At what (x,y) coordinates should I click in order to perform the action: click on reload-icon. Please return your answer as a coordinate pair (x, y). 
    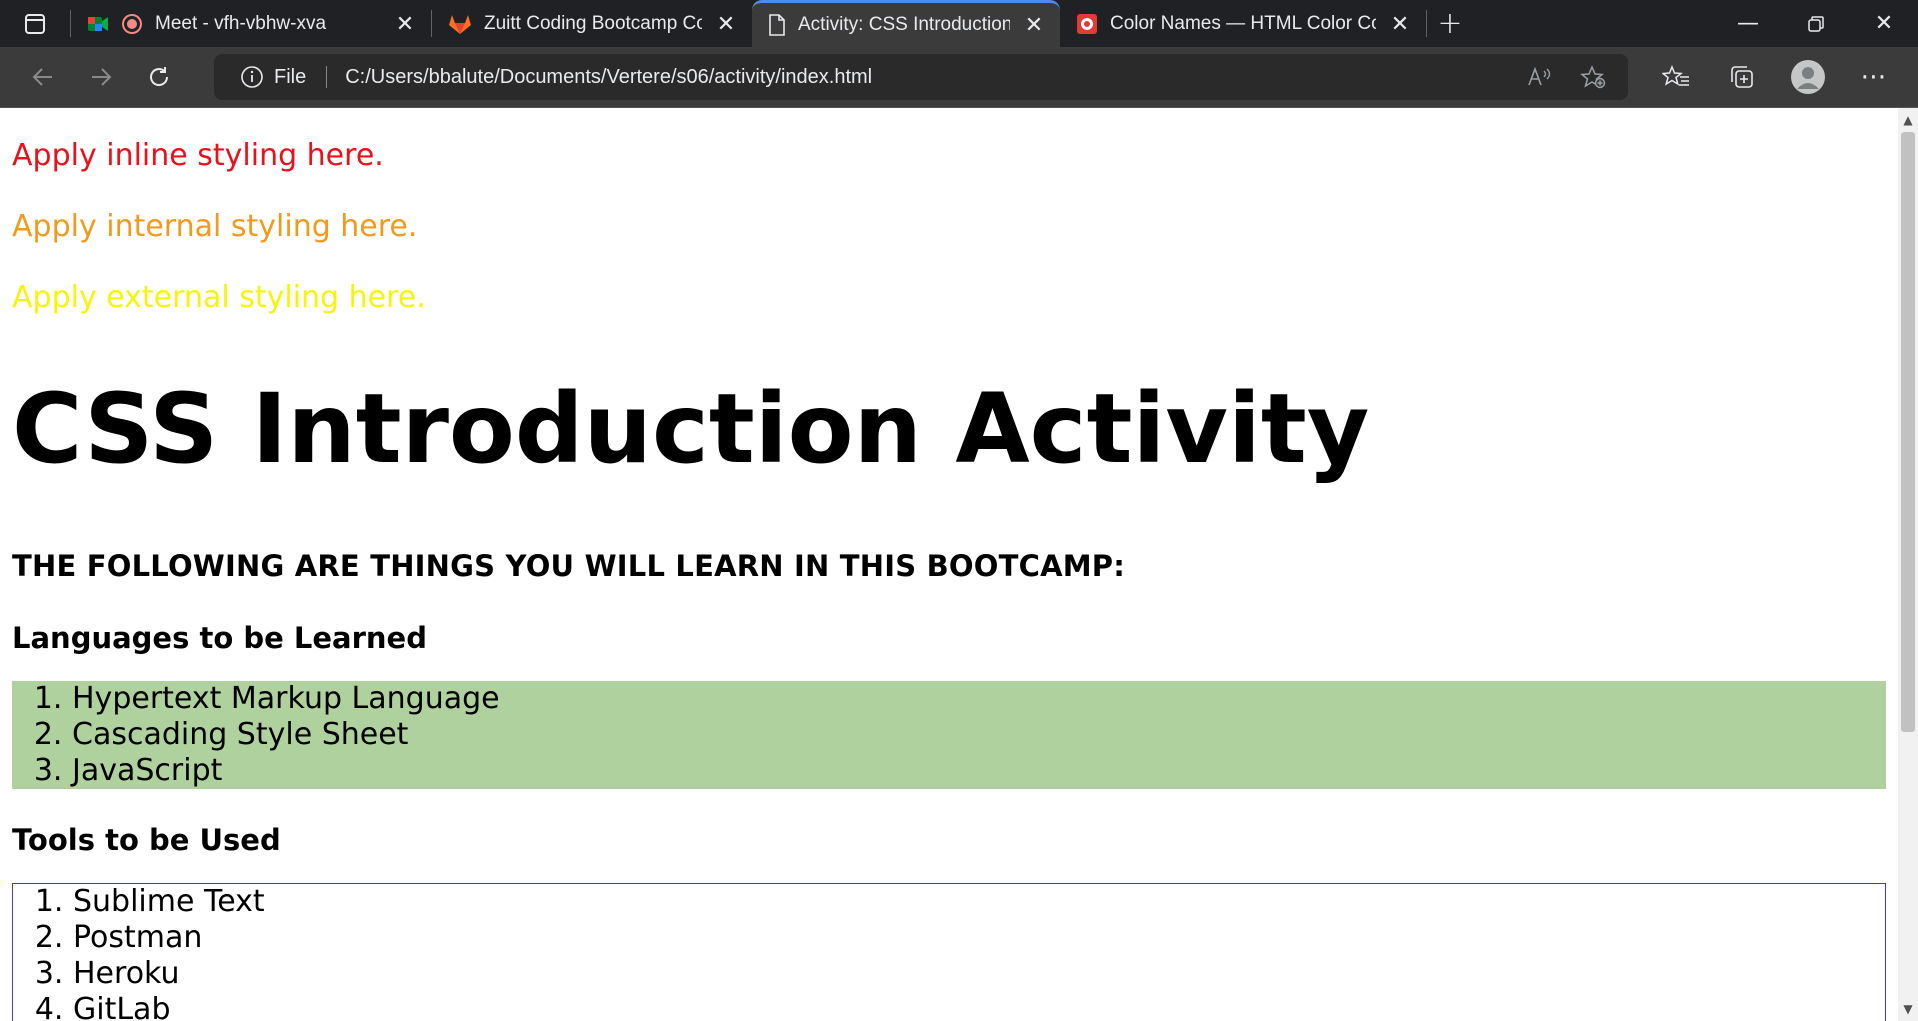
    Looking at the image, I should click on (159, 76).